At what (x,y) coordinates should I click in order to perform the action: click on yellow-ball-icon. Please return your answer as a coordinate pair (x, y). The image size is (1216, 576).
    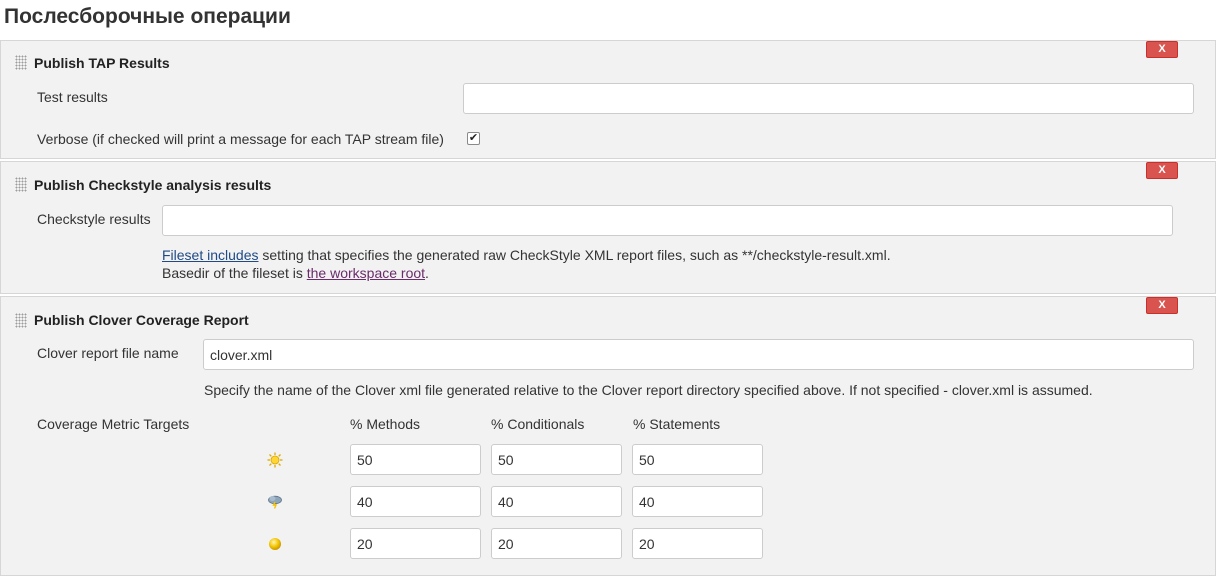
    Looking at the image, I should click on (275, 544).